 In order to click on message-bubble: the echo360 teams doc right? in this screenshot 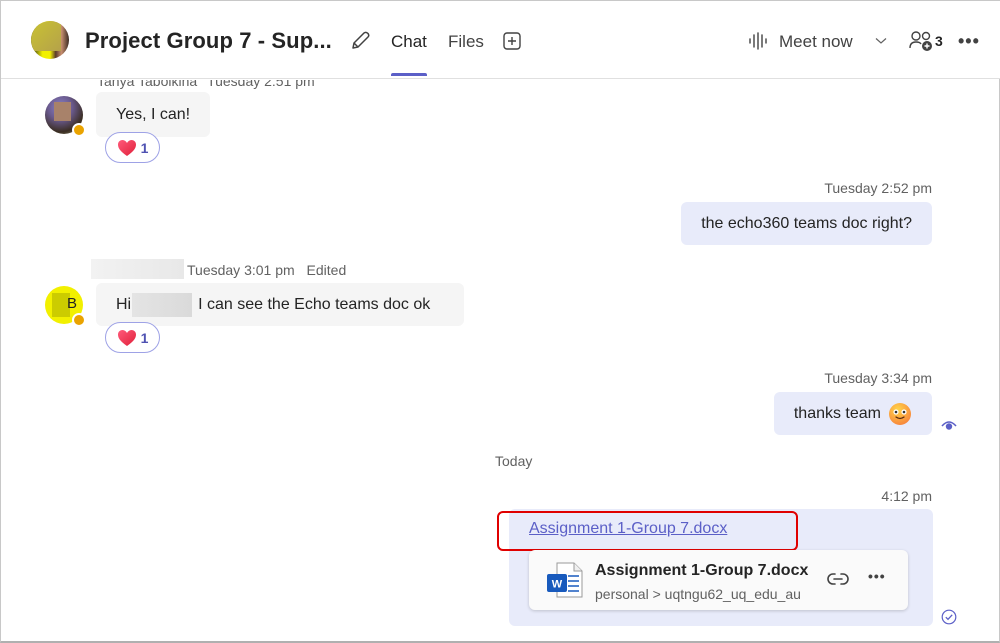, I will do `click(806, 223)`.